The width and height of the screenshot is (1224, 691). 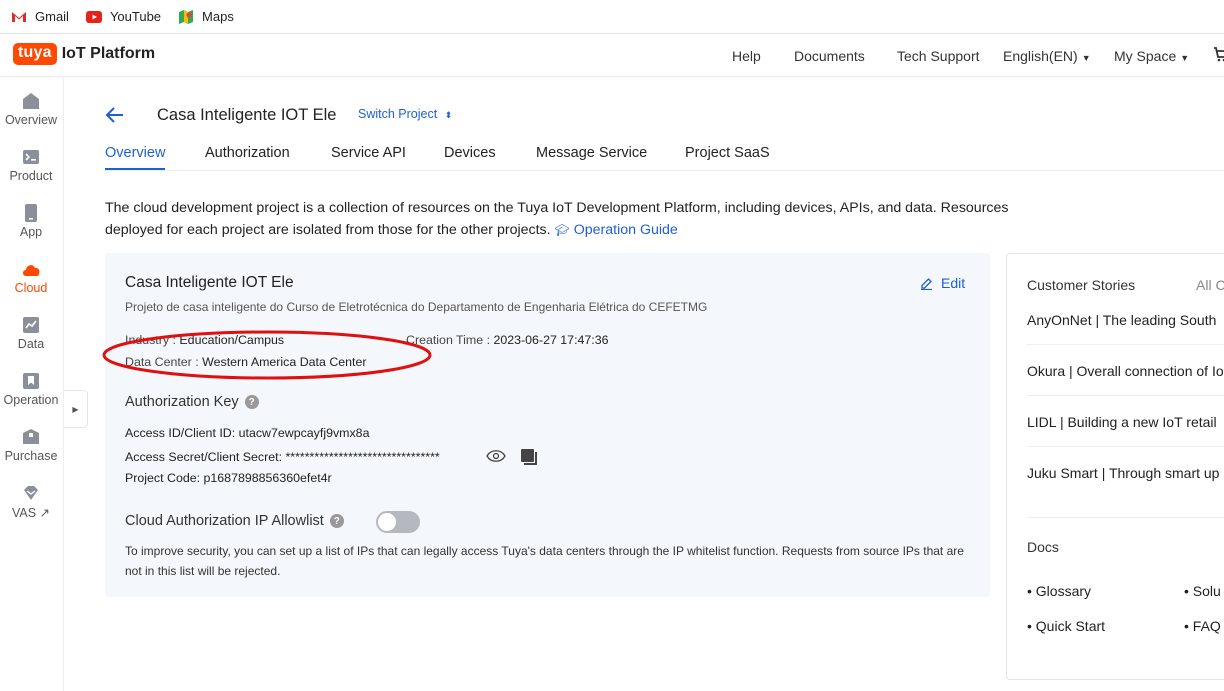 What do you see at coordinates (31, 389) in the screenshot?
I see `sidebar-item-operation: Operation` at bounding box center [31, 389].